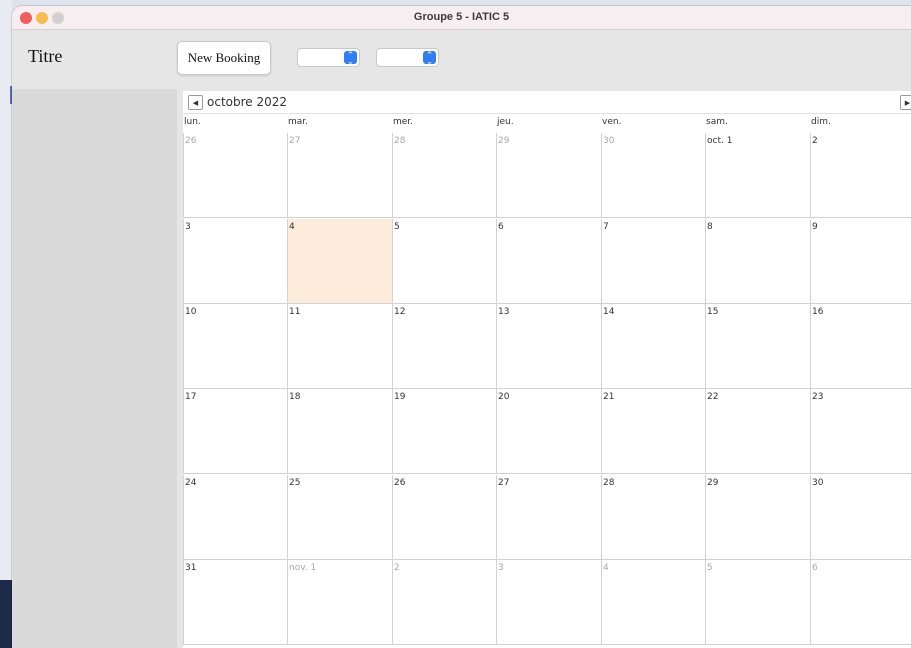  I want to click on titre-label: Titre, so click(45, 56).